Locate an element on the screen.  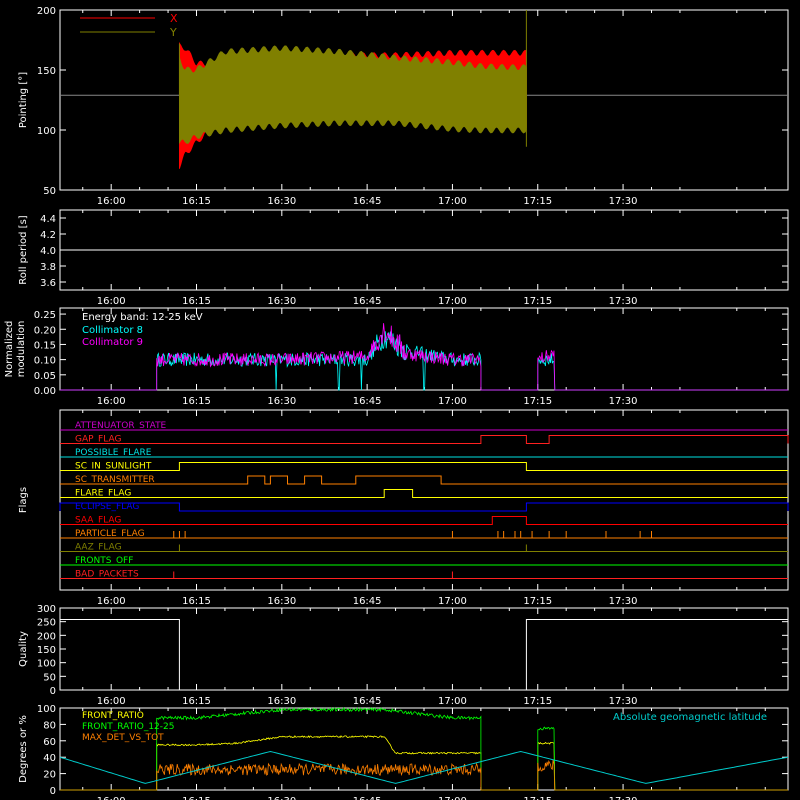
y-tick-label: 250 is located at coordinates (46, 623).